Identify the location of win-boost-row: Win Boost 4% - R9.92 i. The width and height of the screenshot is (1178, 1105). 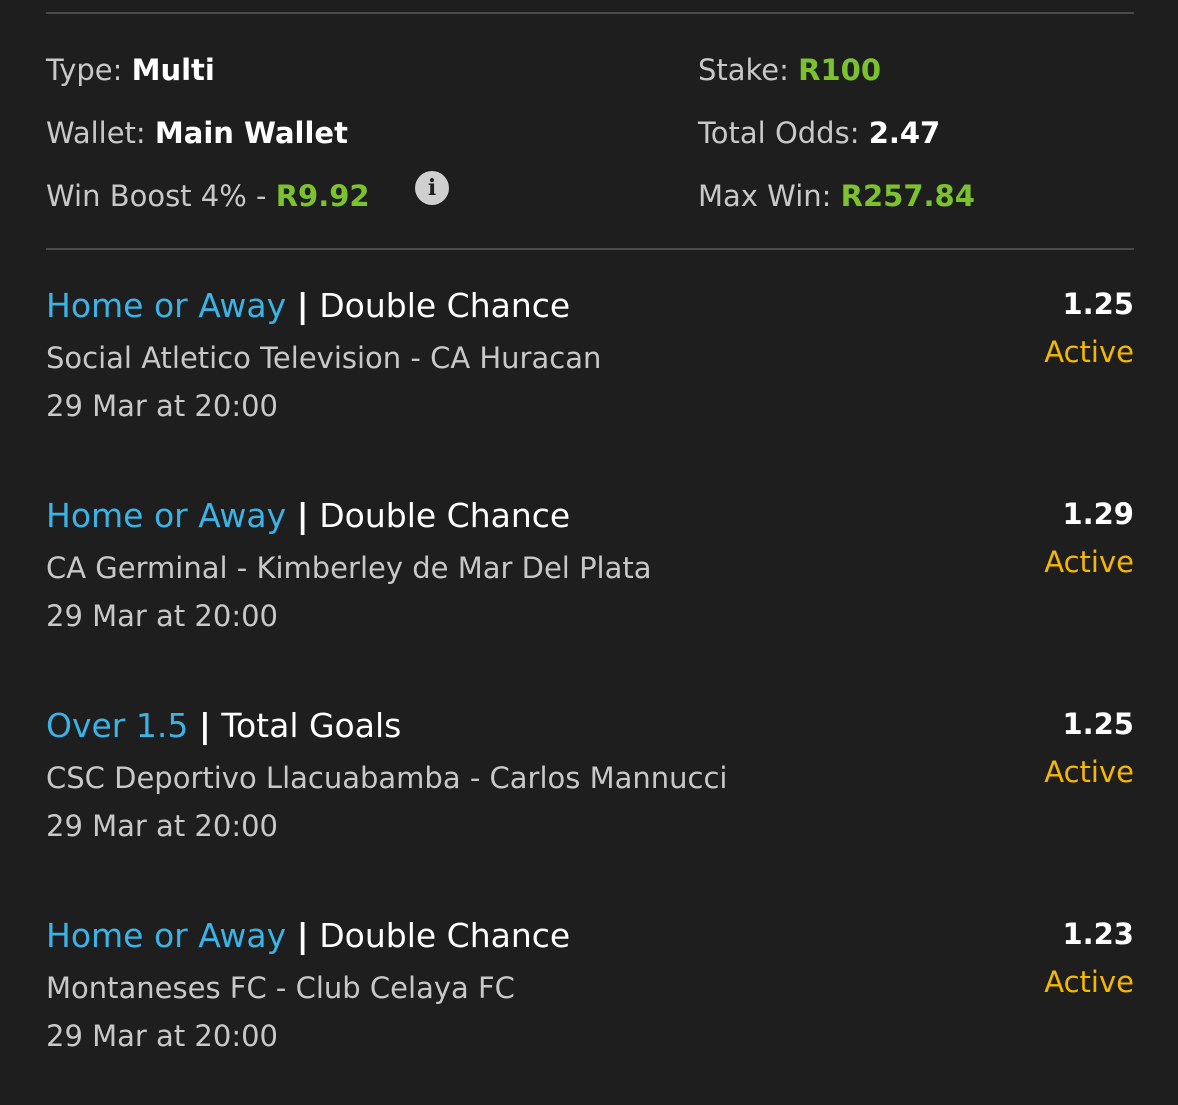
(256, 192).